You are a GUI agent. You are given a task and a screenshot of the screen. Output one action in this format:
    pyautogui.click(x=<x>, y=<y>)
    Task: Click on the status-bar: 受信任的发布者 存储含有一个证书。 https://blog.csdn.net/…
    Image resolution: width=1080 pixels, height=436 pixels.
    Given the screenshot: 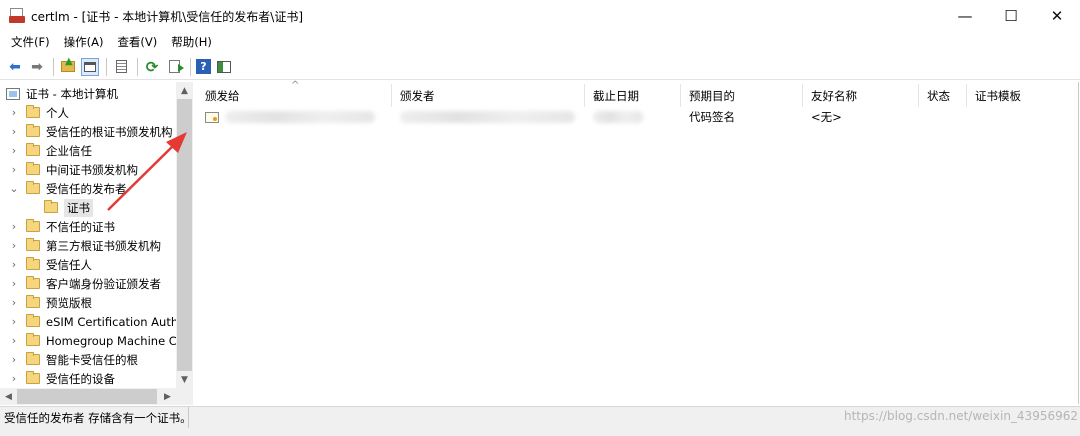 What is the action you would take?
    pyautogui.click(x=540, y=421)
    